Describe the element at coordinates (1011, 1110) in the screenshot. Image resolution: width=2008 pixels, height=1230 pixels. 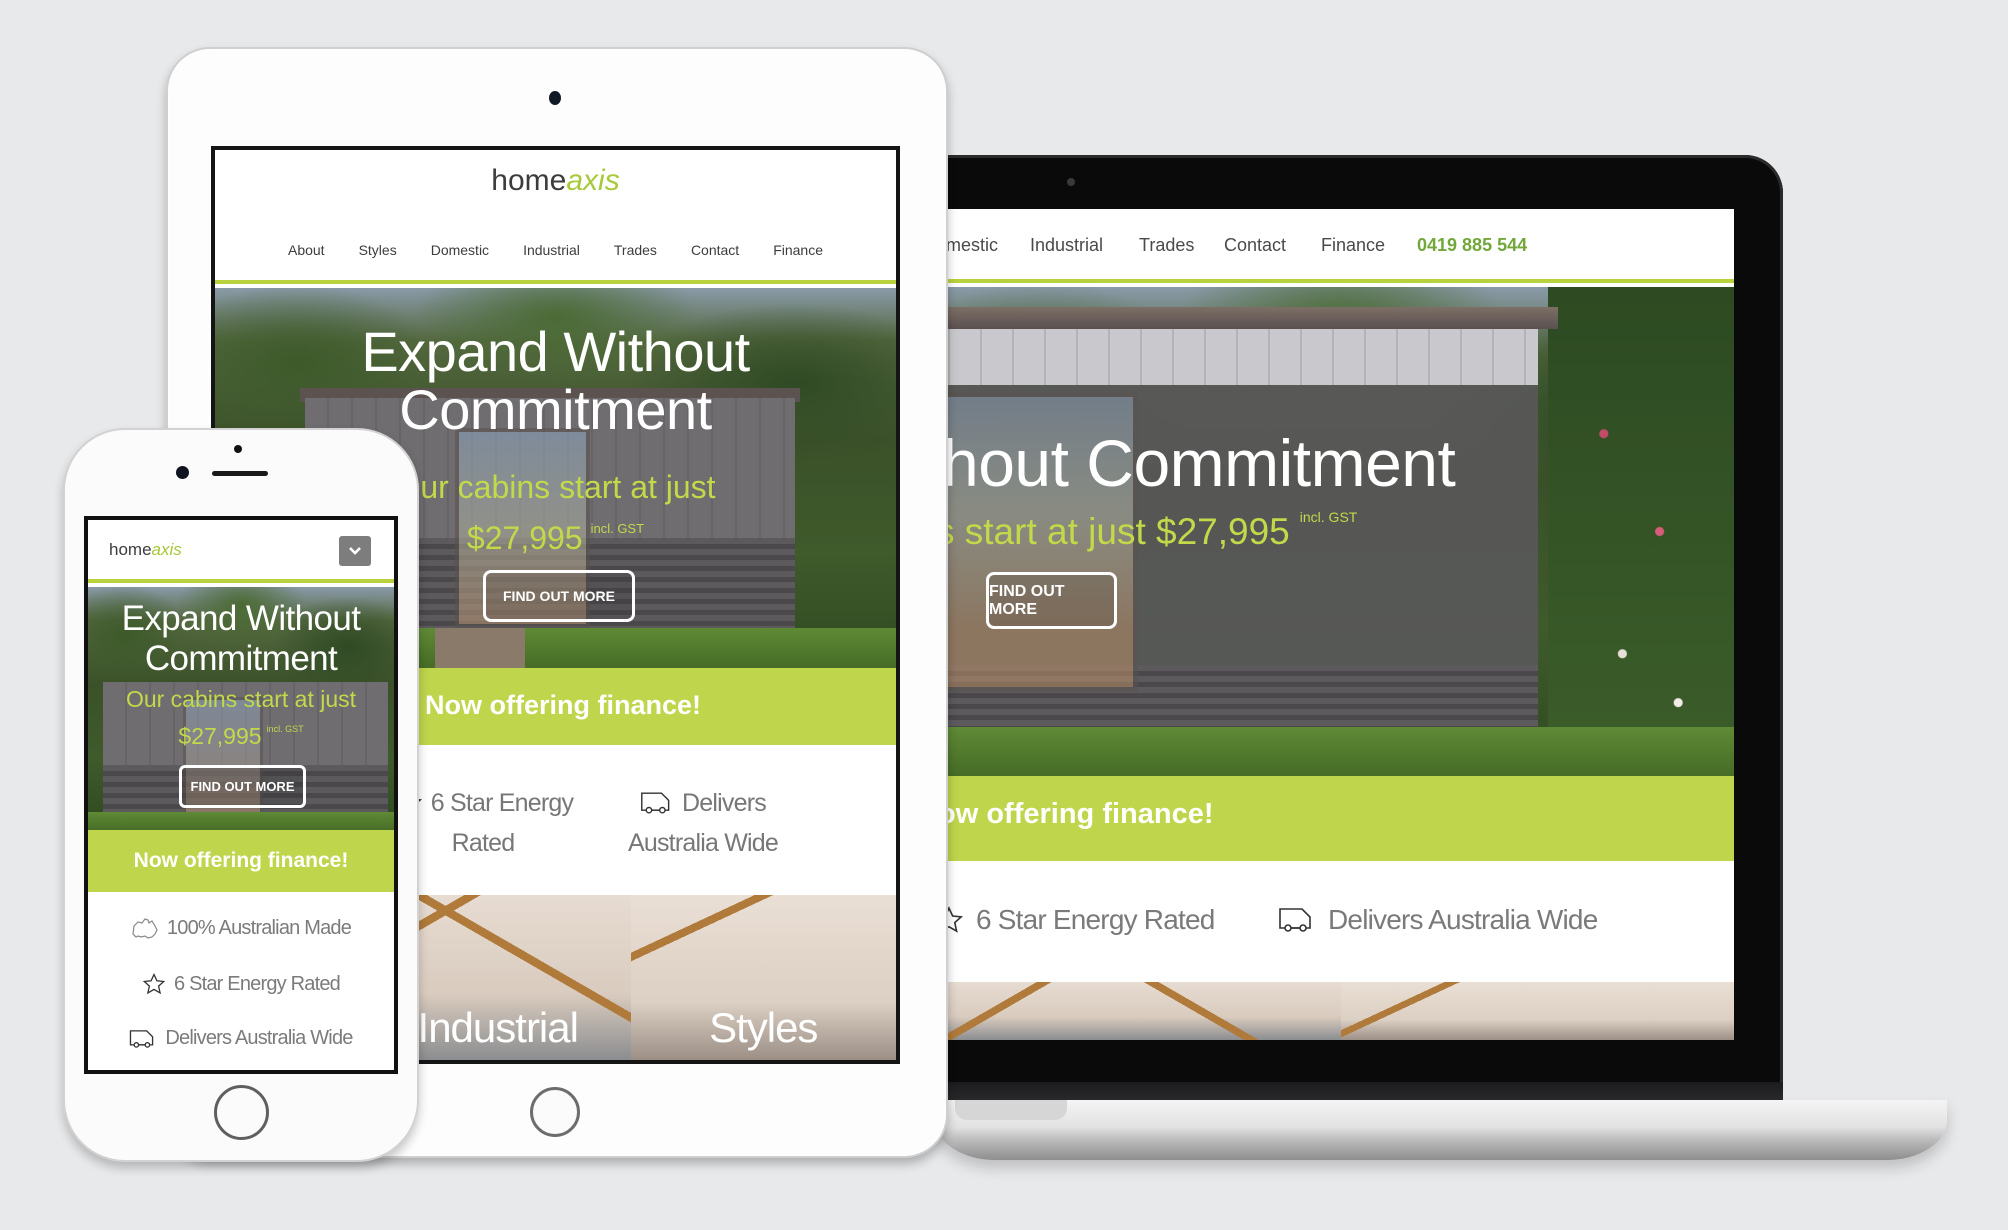
I see `laptop-notch` at that location.